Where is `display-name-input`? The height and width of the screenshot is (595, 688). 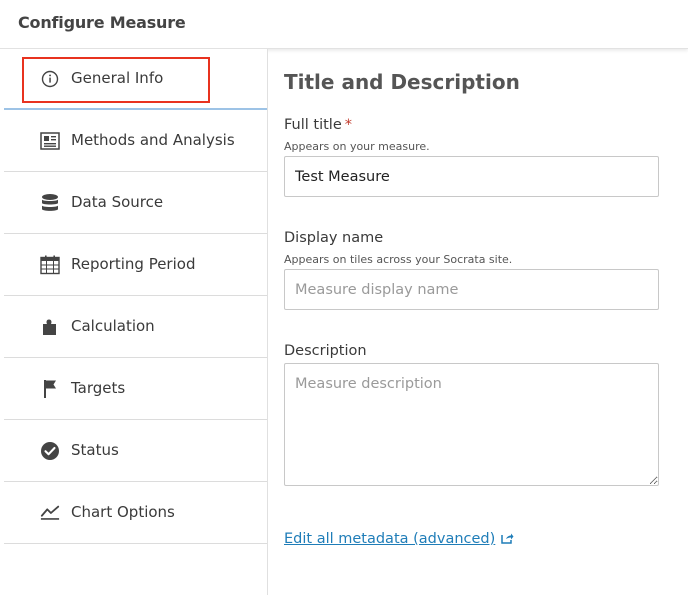 display-name-input is located at coordinates (471, 289).